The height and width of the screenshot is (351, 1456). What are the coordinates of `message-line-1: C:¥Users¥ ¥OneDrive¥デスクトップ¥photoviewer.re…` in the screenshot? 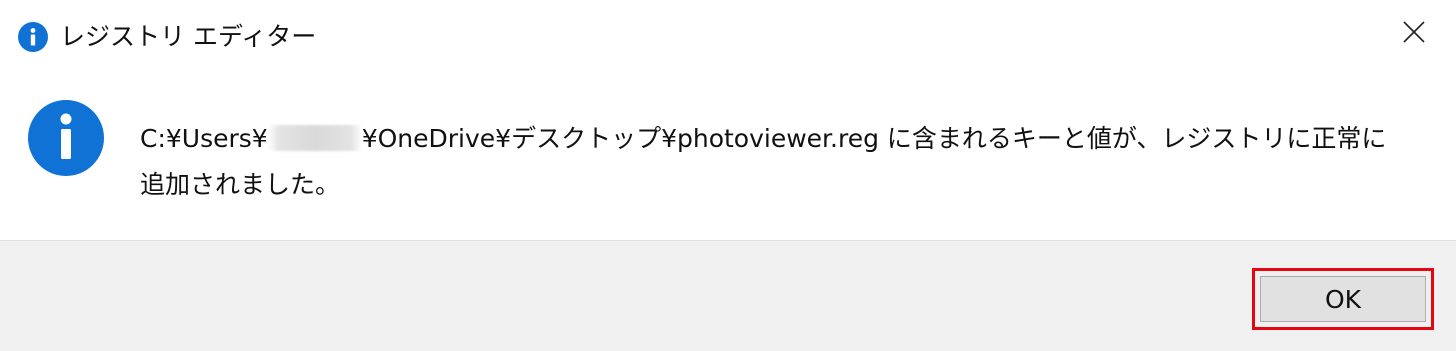 It's located at (790, 139).